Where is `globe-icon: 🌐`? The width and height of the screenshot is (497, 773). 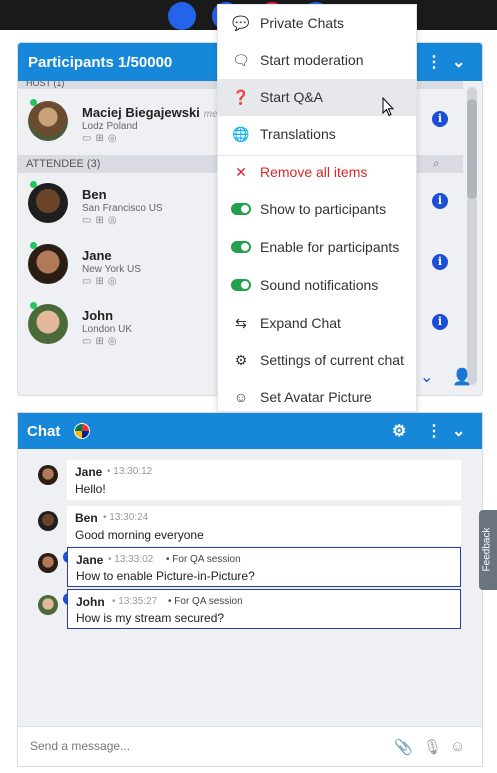
globe-icon: 🌐 is located at coordinates (241, 134).